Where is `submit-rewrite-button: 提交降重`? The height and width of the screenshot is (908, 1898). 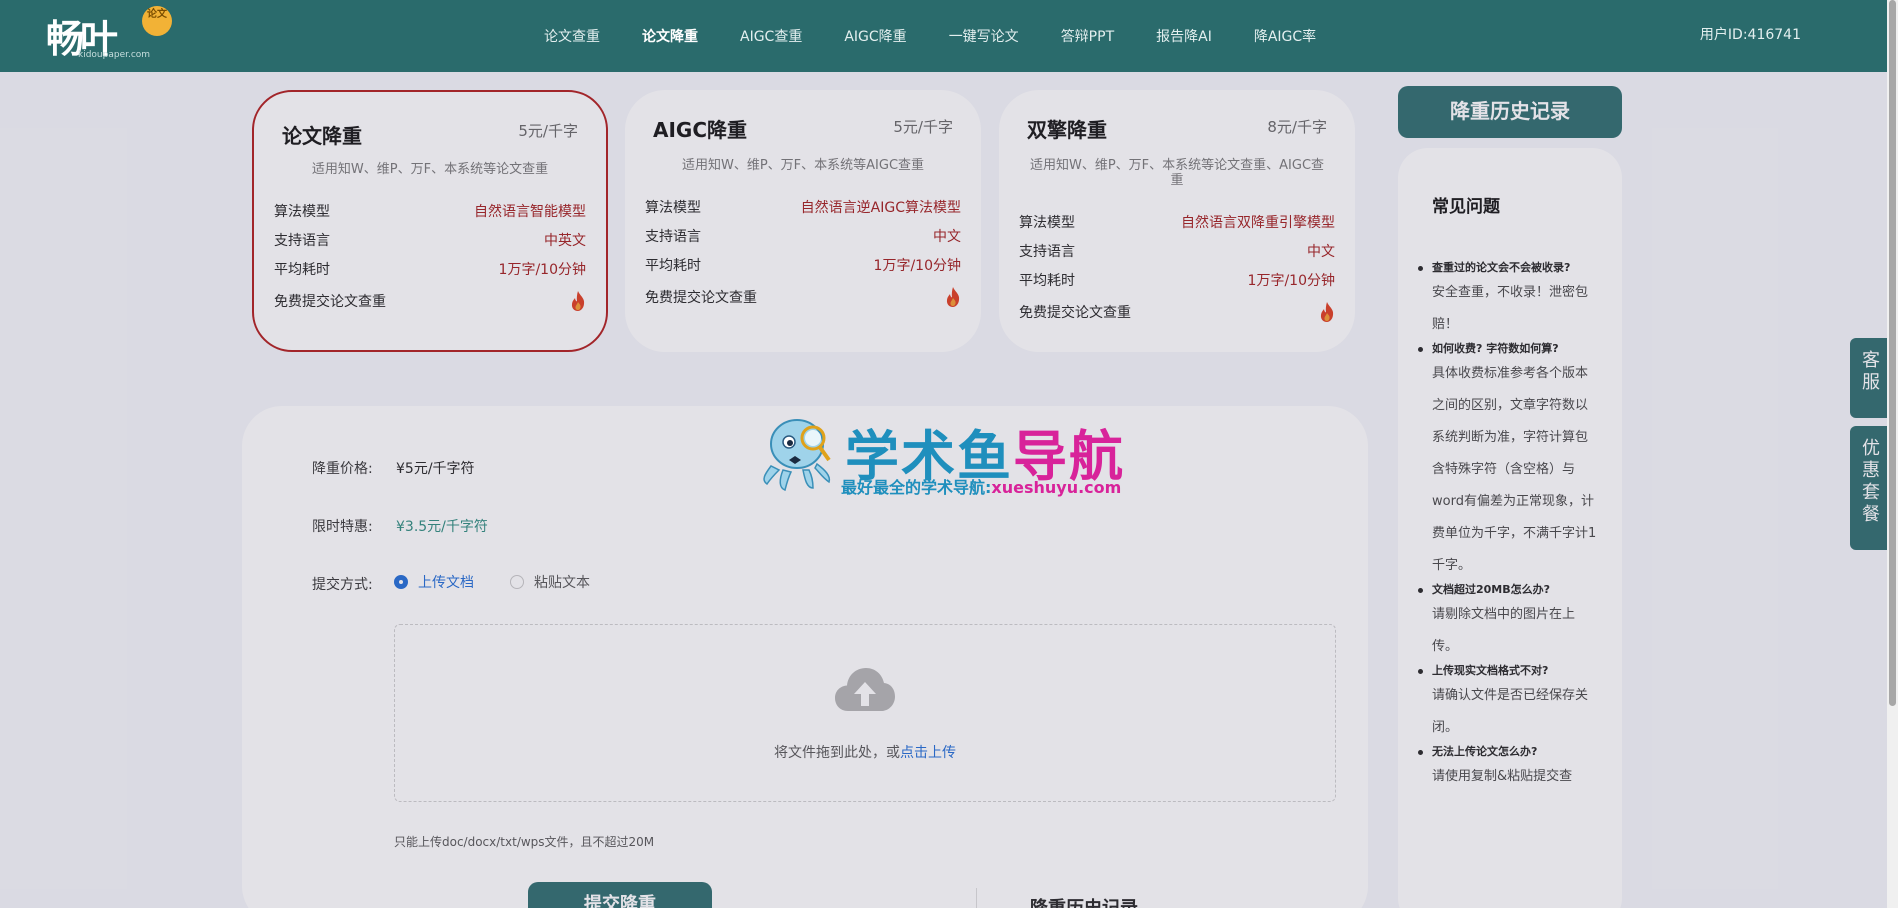 submit-rewrite-button: 提交降重 is located at coordinates (620, 895).